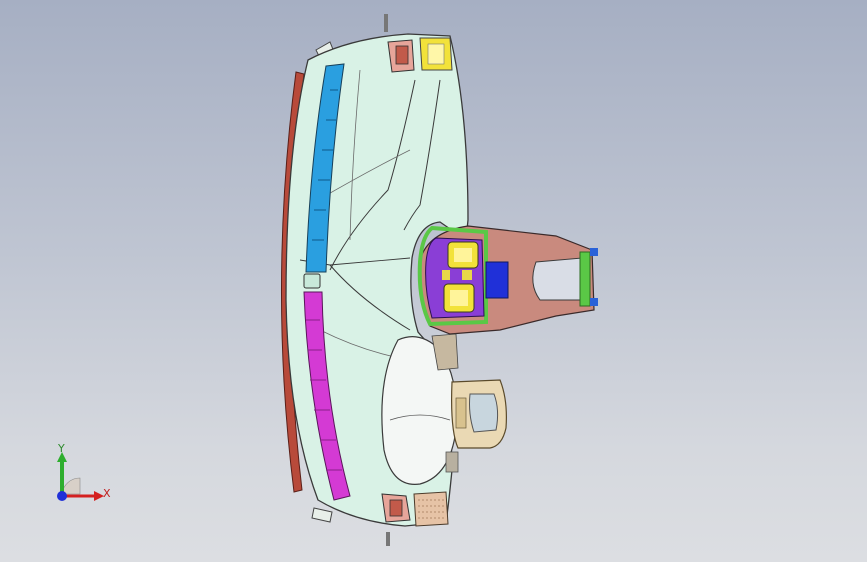  Describe the element at coordinates (83, 475) in the screenshot. I see `coordinate-triad: Y X` at that location.